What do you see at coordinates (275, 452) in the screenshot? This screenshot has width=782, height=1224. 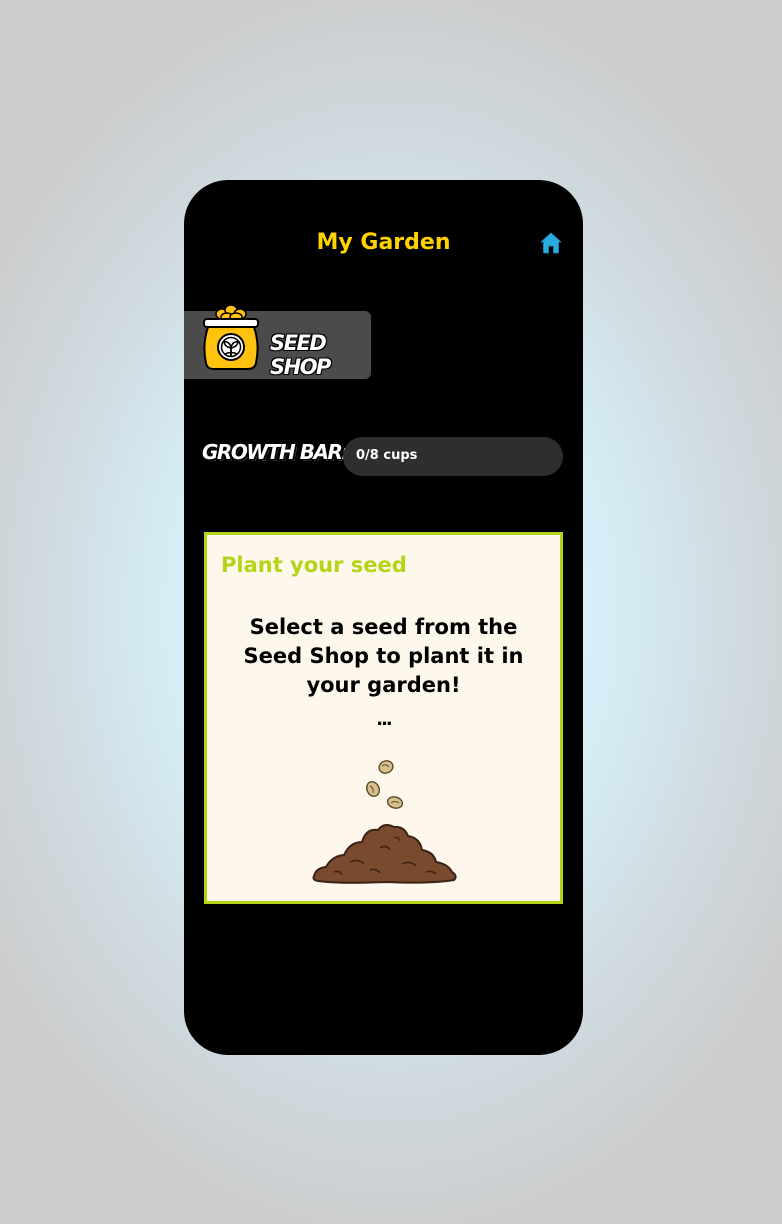 I see `growth-bar-label: GROWTH BAR:` at bounding box center [275, 452].